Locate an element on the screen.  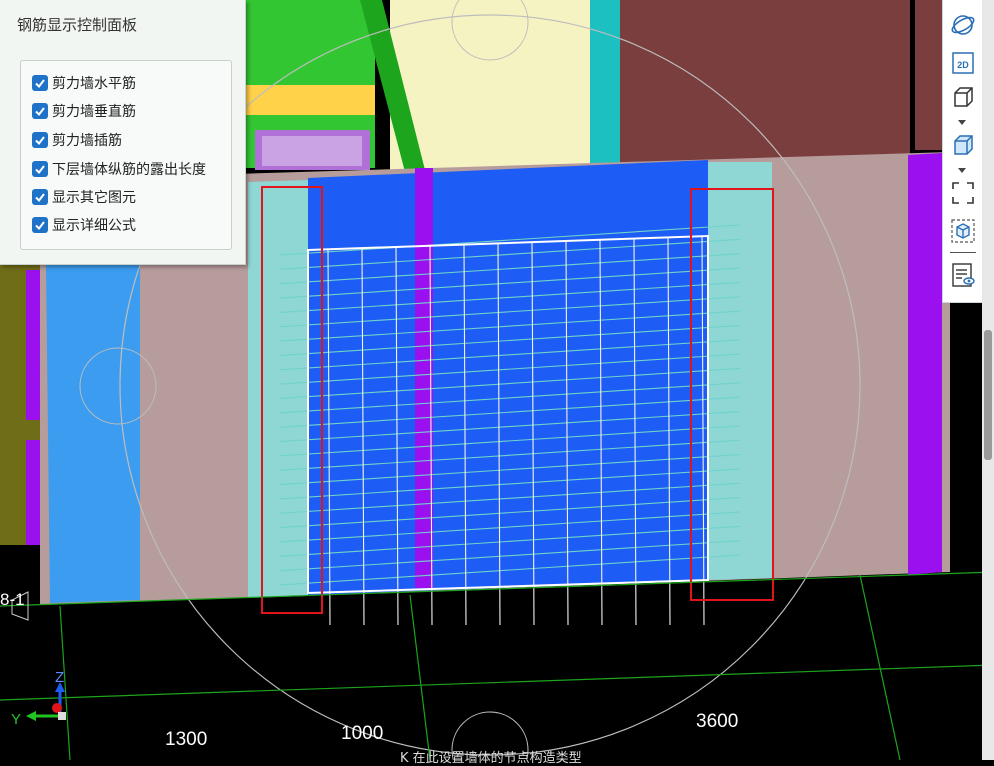
option-label: 下层墙体纵筋的露出长度 is located at coordinates (129, 170).